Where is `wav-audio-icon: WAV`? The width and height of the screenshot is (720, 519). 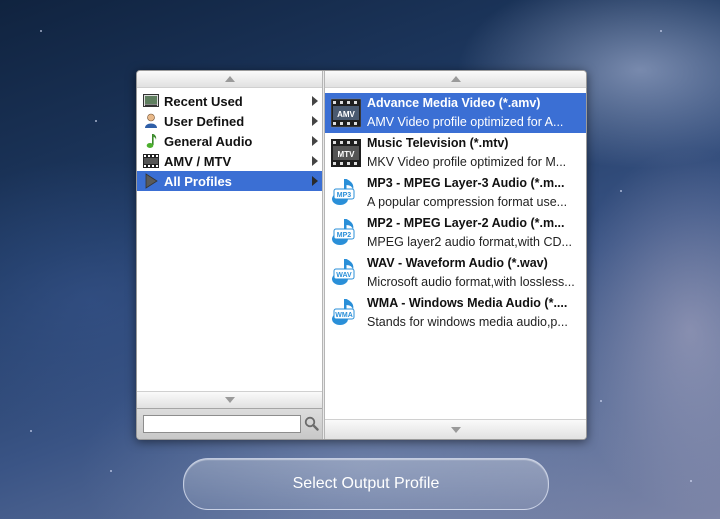 wav-audio-icon: WAV is located at coordinates (343, 272).